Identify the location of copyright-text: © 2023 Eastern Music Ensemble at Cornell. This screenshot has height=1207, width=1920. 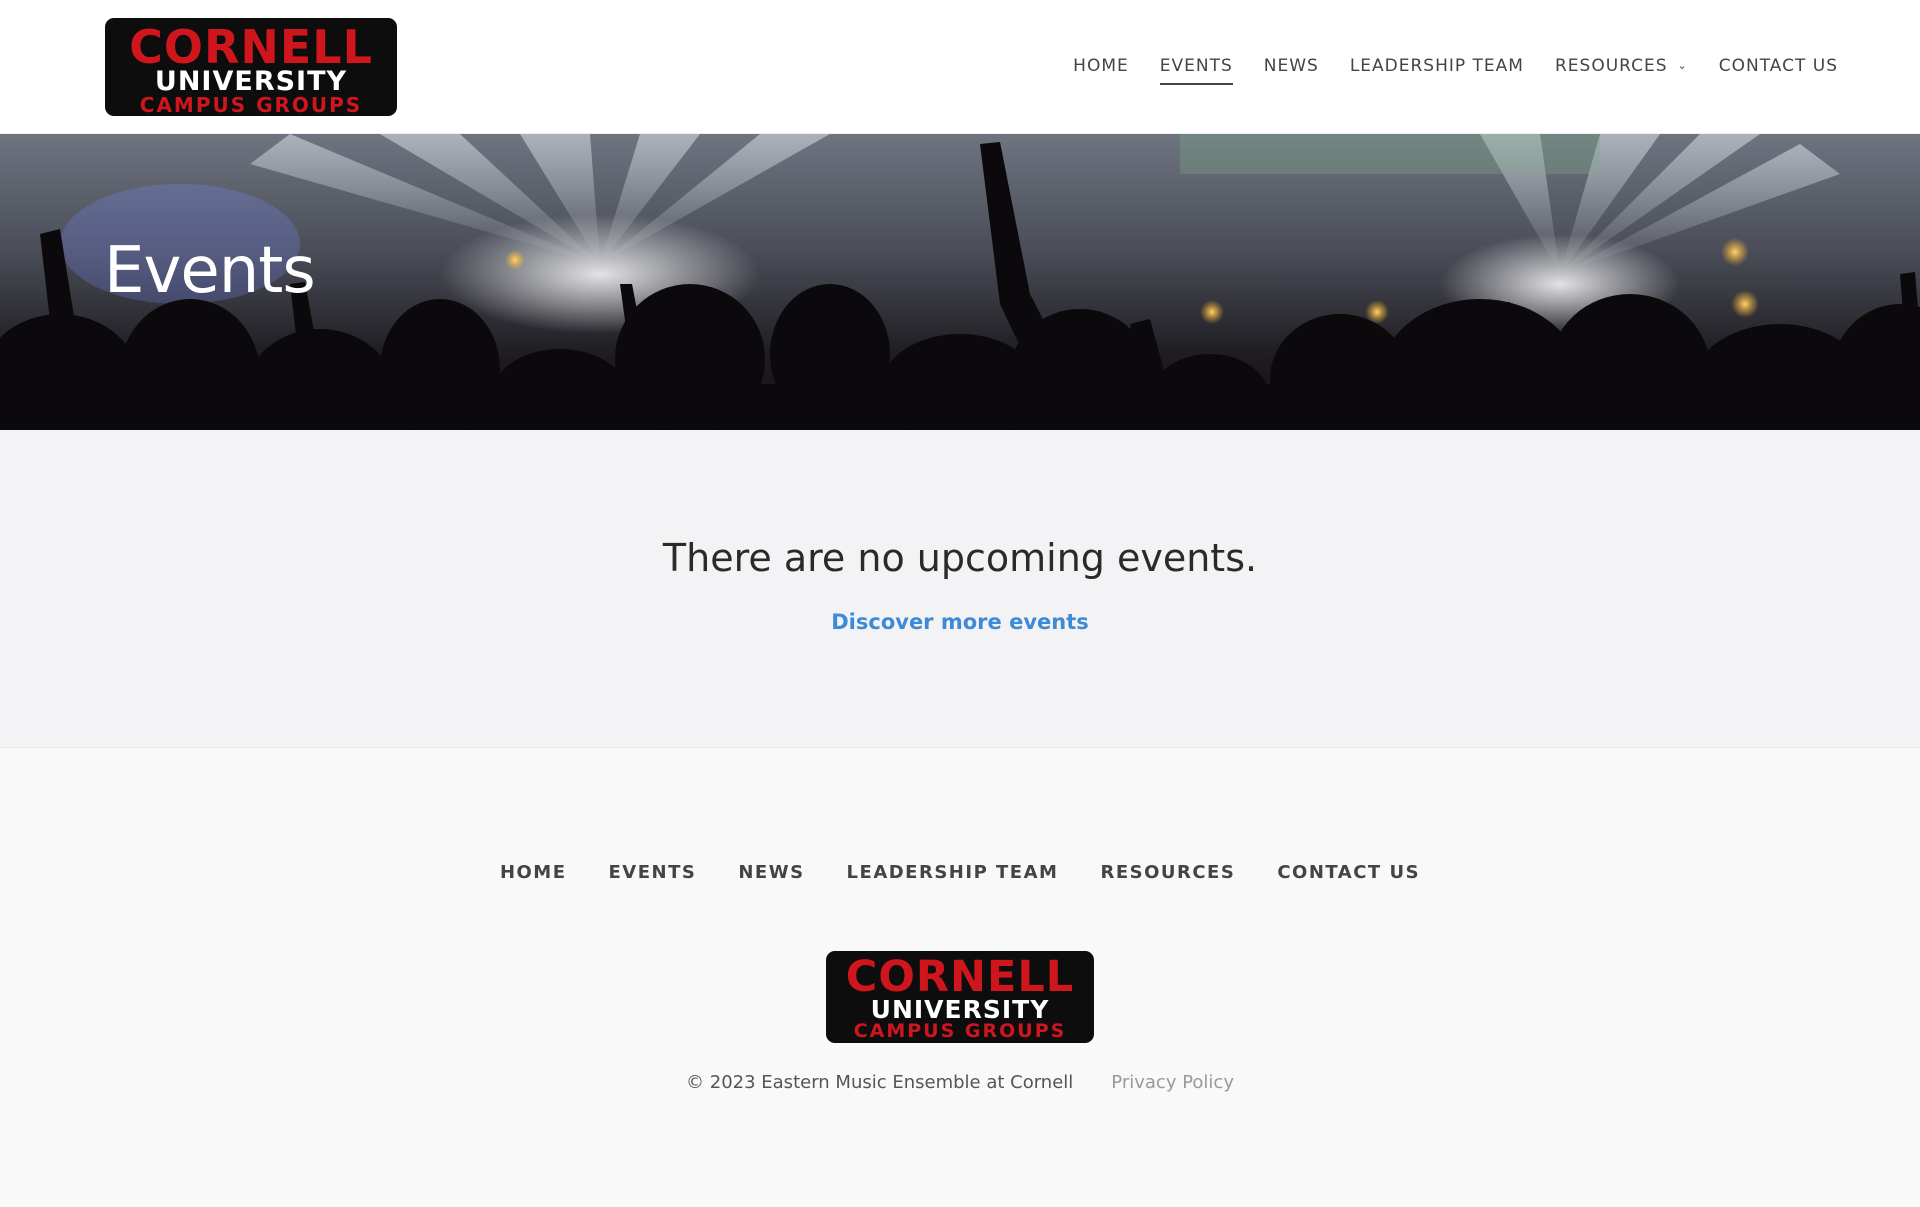
(880, 1082).